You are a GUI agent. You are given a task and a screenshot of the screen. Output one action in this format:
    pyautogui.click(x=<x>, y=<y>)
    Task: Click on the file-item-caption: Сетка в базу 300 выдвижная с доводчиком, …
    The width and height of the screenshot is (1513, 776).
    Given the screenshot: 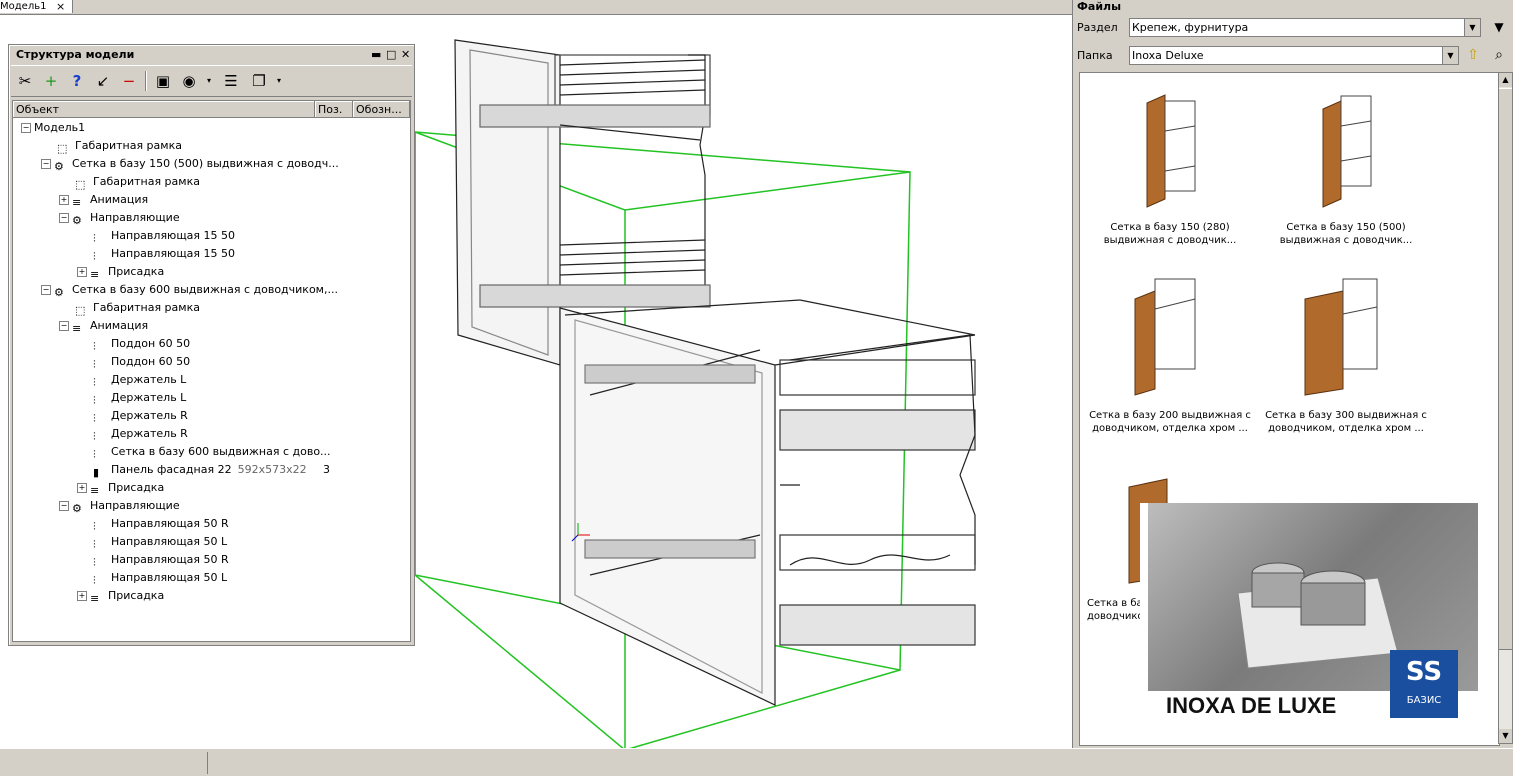 What is the action you would take?
    pyautogui.click(x=1346, y=422)
    